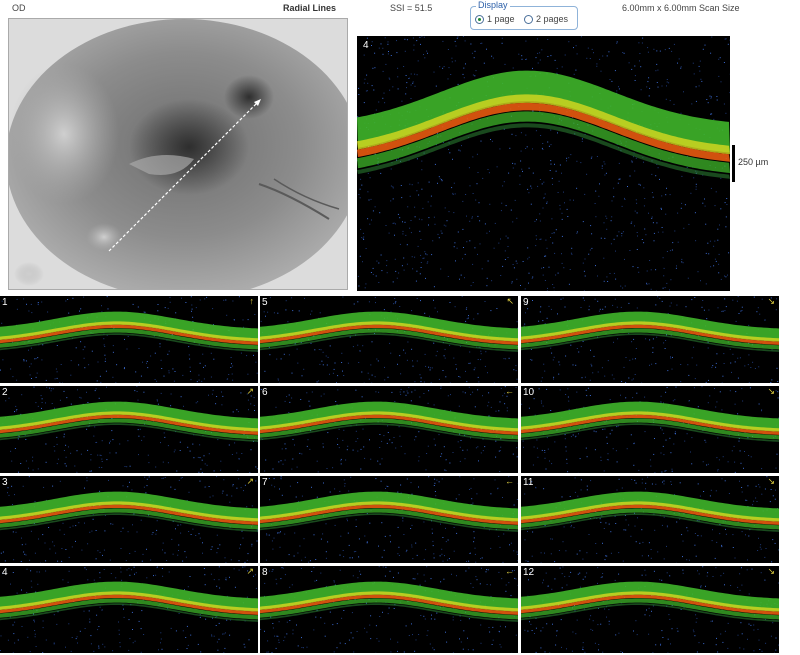 Image resolution: width=800 pixels, height=655 pixels. Describe the element at coordinates (265, 572) in the screenshot. I see `thumbnail-label: 8` at that location.